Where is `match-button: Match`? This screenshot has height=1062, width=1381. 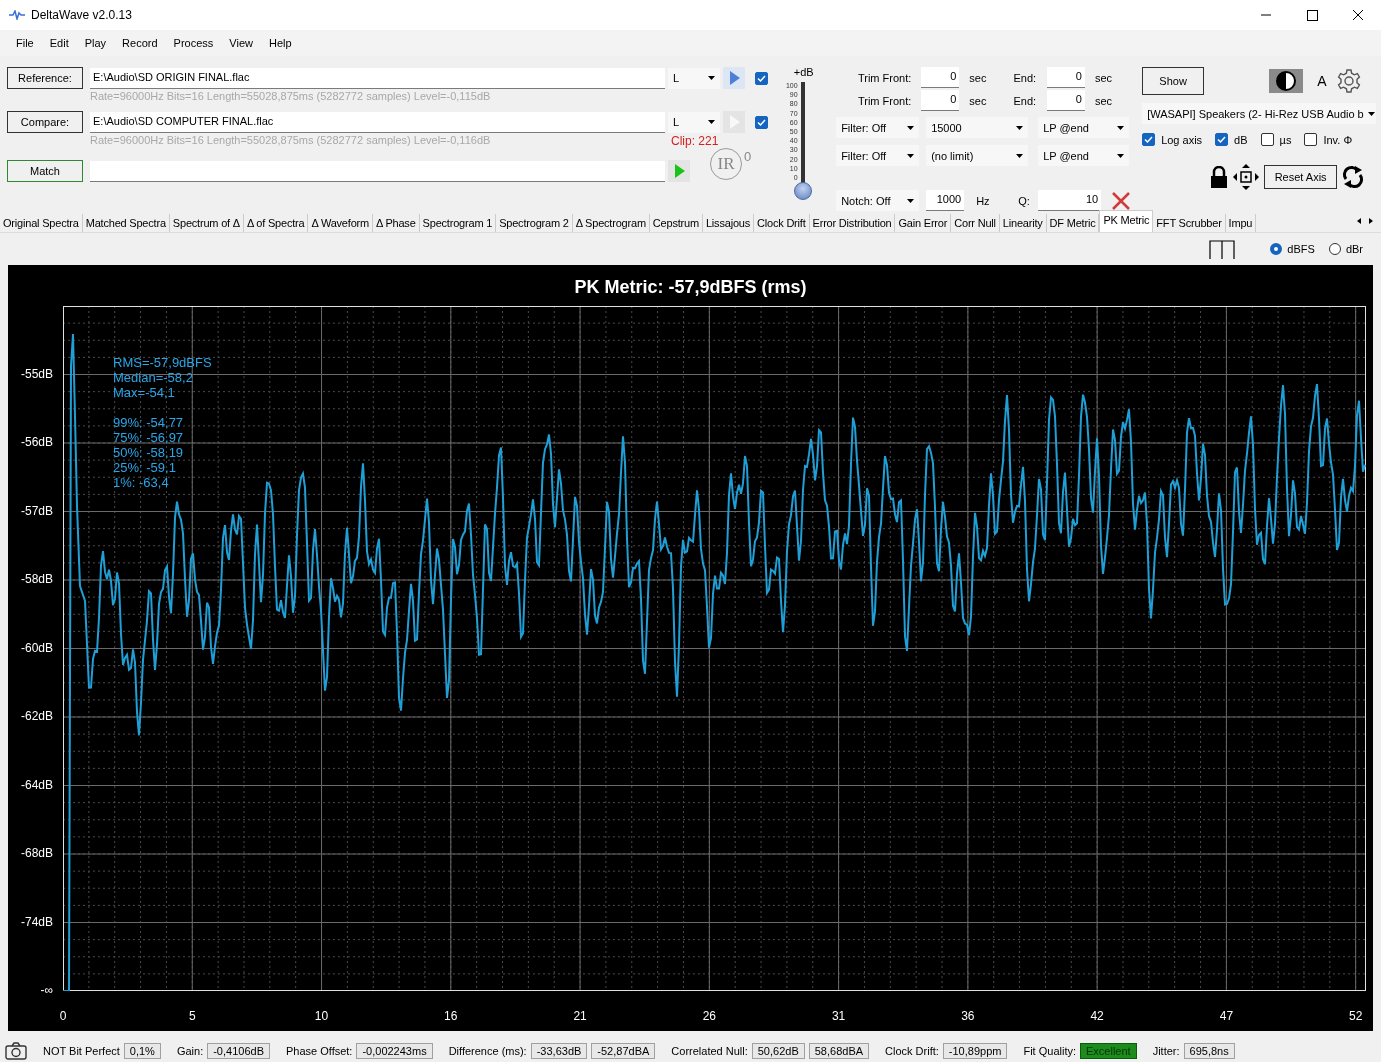 match-button: Match is located at coordinates (45, 171).